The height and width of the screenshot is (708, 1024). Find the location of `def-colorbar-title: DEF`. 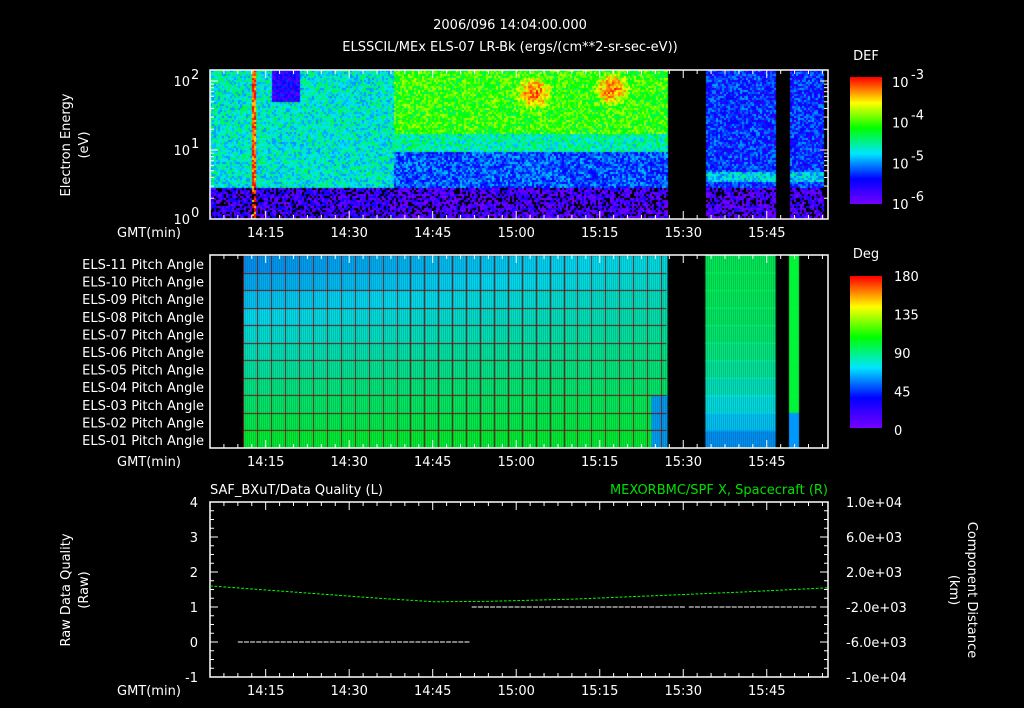

def-colorbar-title: DEF is located at coordinates (866, 56).